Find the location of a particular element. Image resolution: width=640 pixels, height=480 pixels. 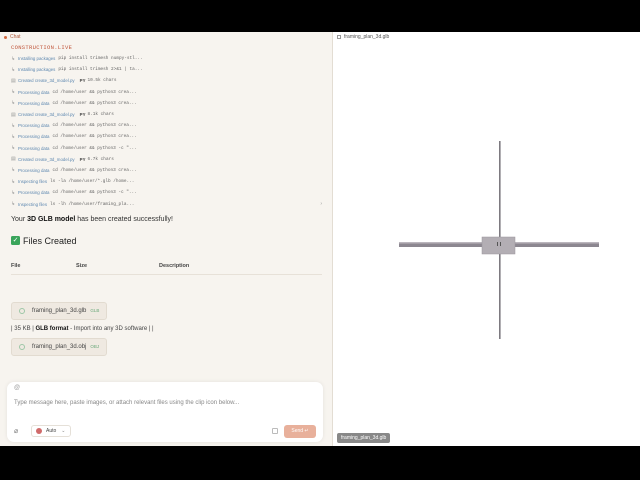

chat-header: Chat is located at coordinates (166, 37).